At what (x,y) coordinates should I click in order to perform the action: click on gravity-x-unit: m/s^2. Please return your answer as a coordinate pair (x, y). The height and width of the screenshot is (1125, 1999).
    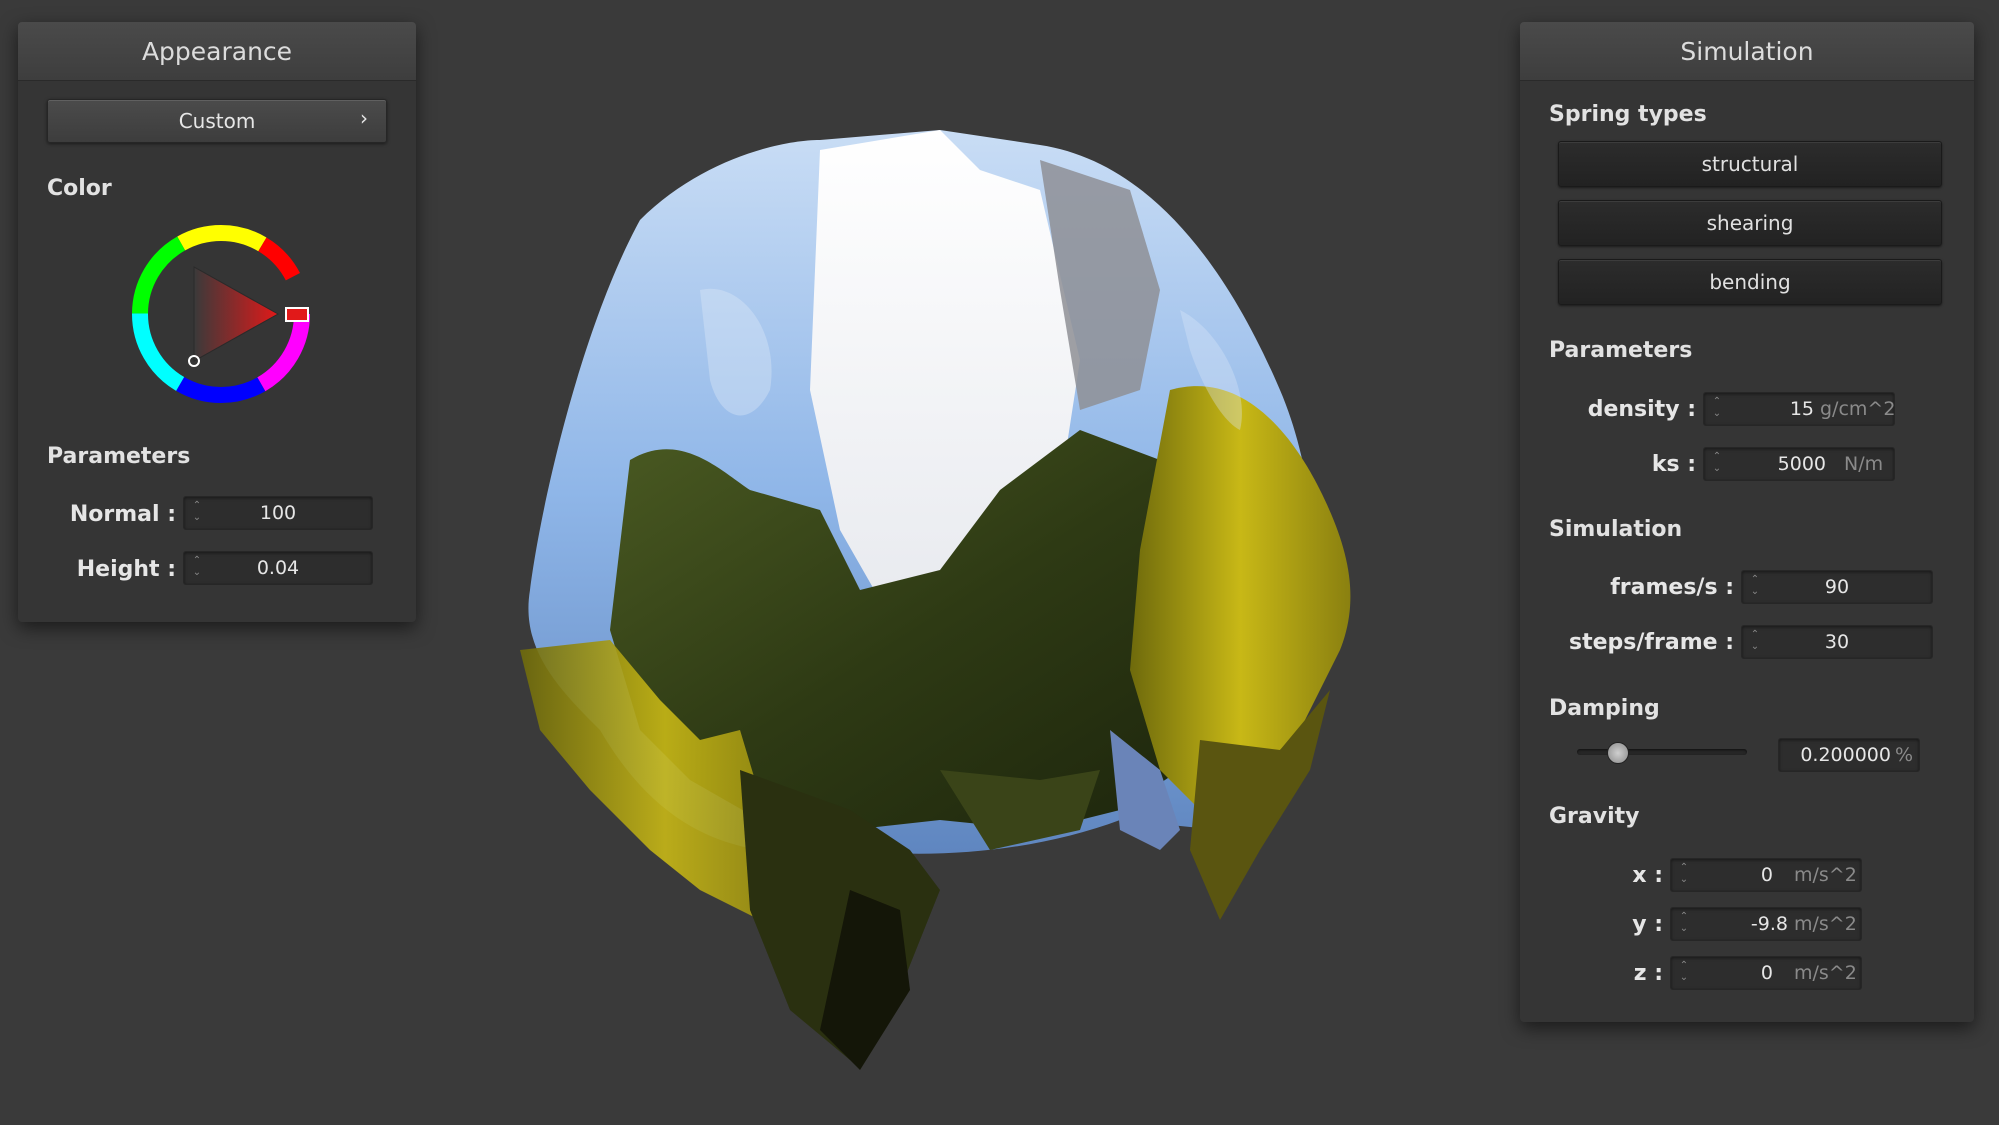
    Looking at the image, I should click on (1825, 875).